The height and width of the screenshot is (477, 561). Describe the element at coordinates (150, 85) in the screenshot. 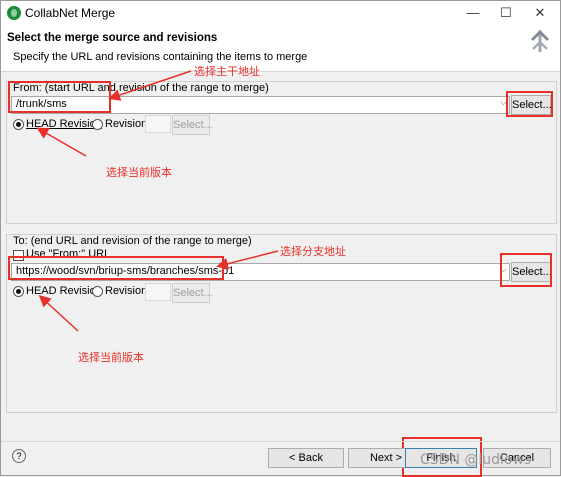

I see `arrow-from-url` at that location.